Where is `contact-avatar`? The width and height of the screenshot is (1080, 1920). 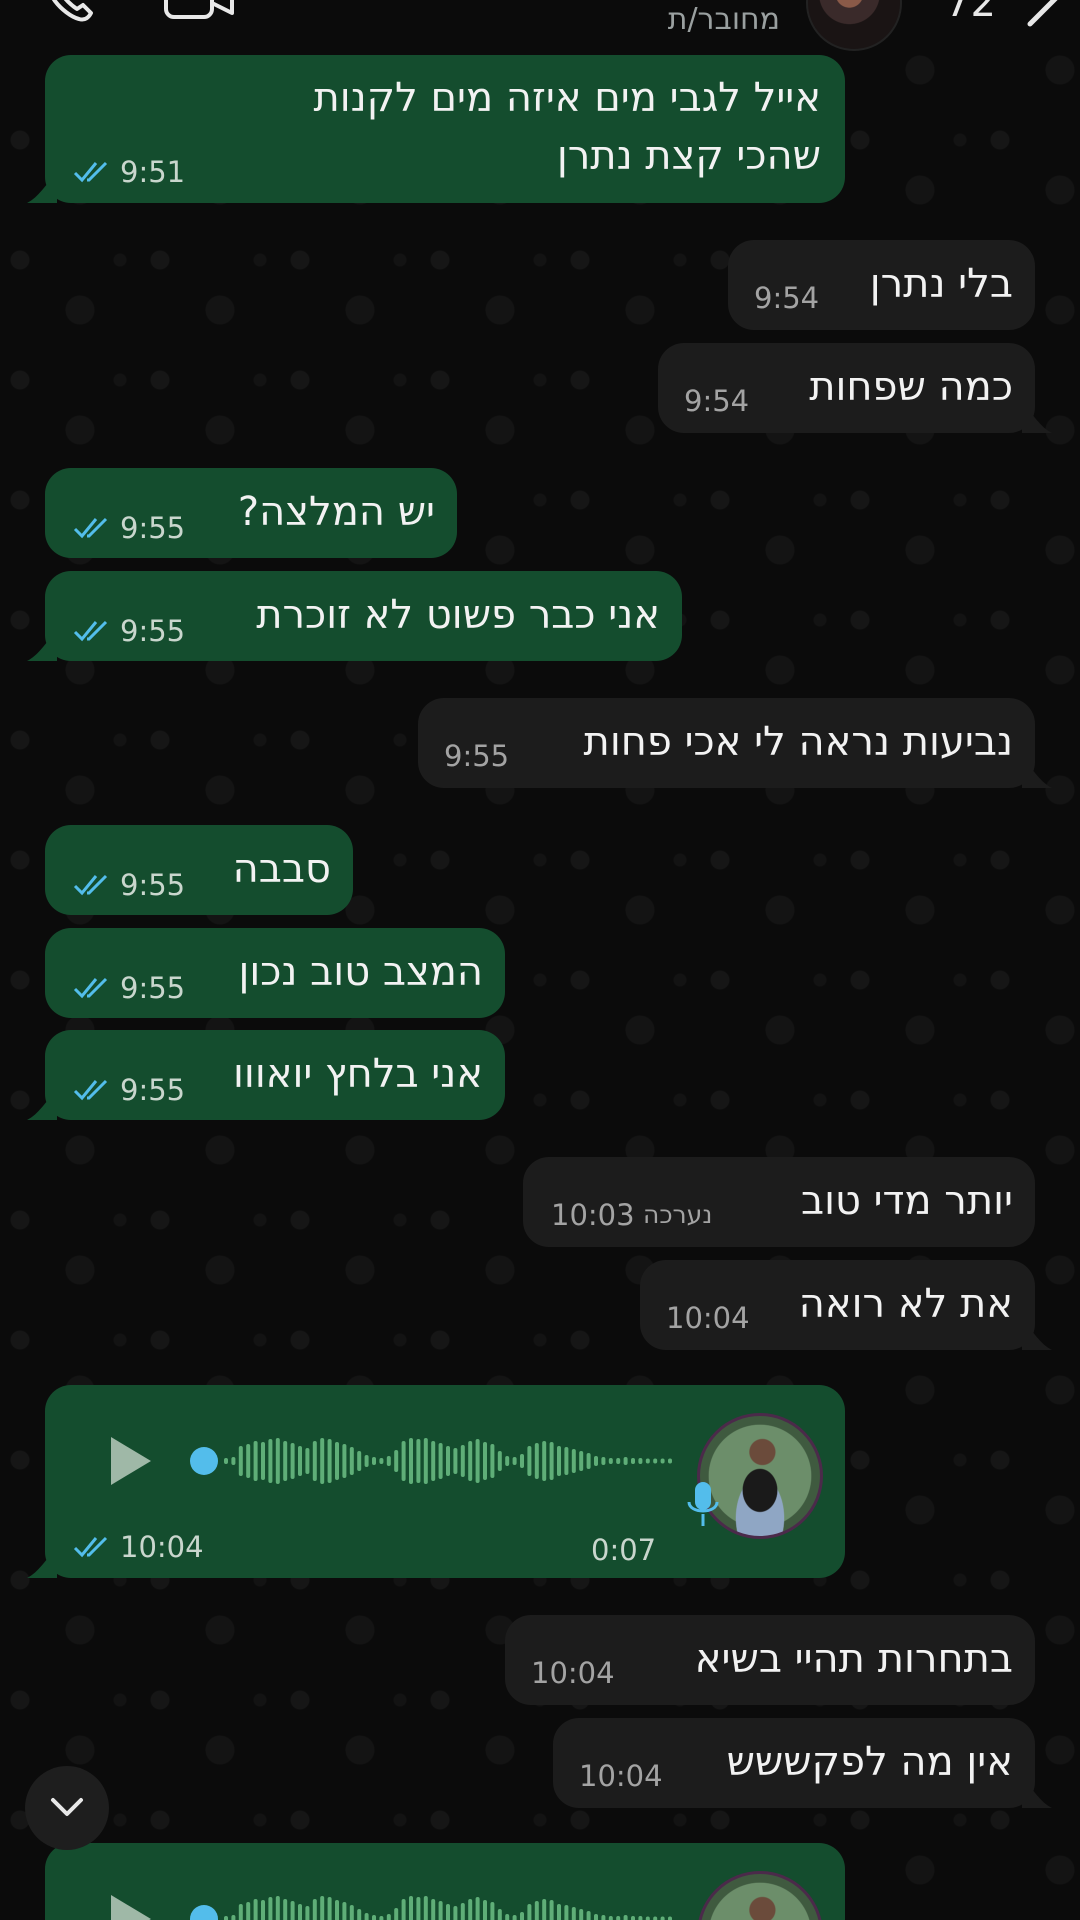 contact-avatar is located at coordinates (854, 25).